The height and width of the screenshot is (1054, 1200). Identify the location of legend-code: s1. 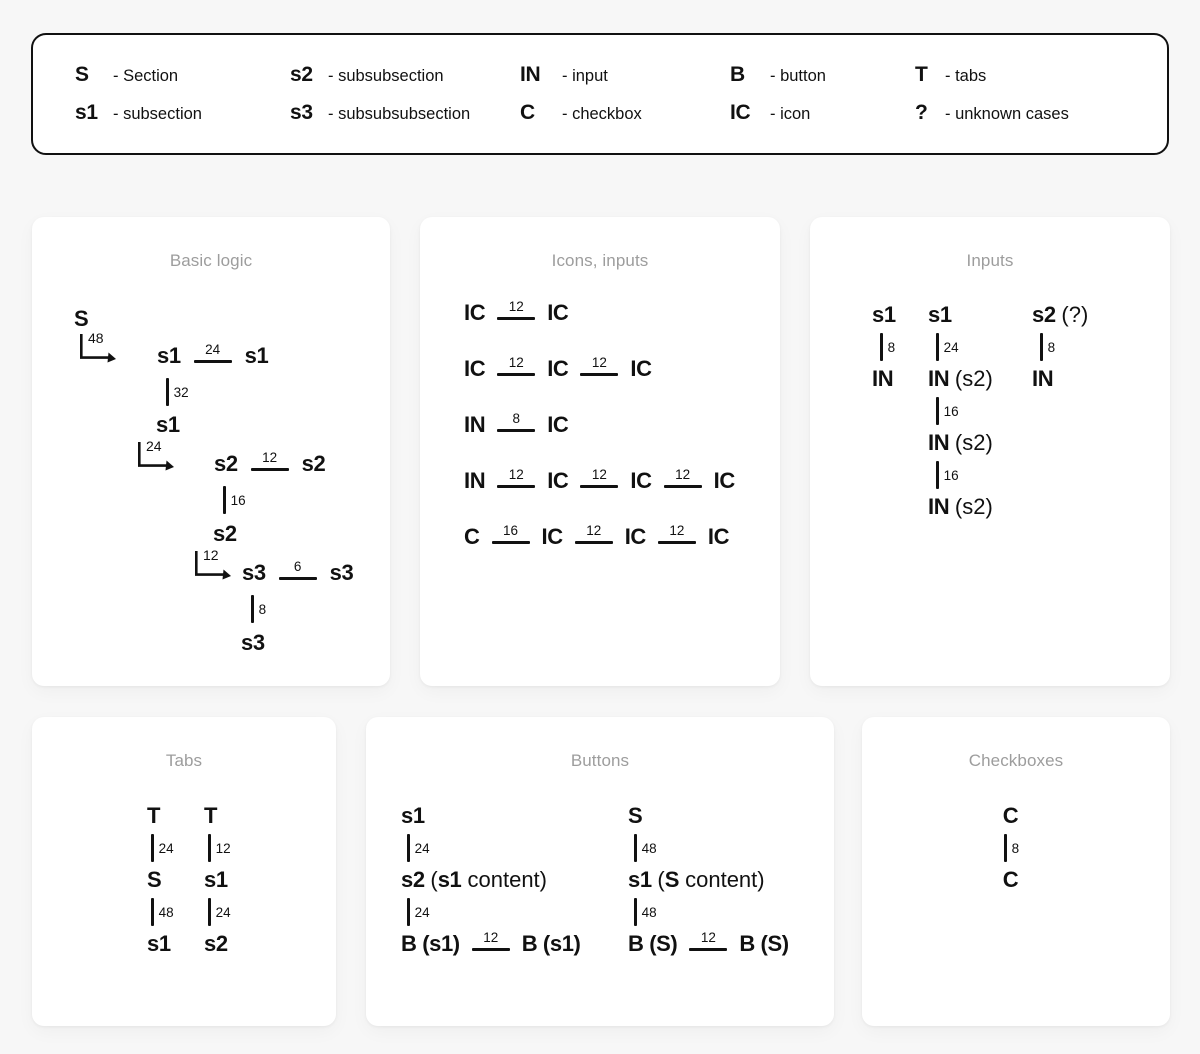
(86, 112).